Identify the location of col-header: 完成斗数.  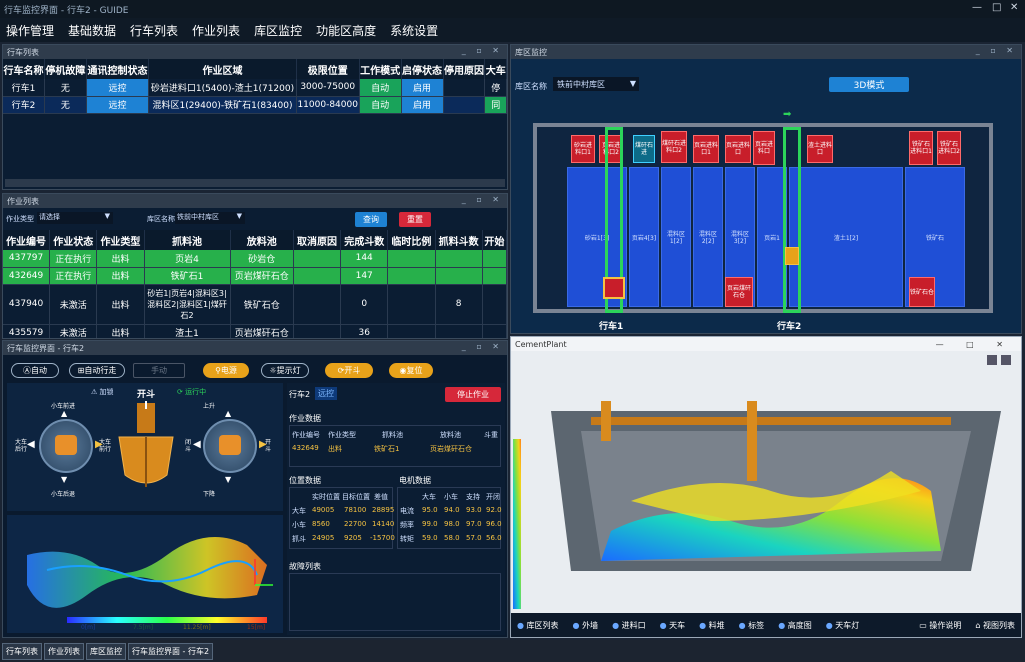
(364, 240).